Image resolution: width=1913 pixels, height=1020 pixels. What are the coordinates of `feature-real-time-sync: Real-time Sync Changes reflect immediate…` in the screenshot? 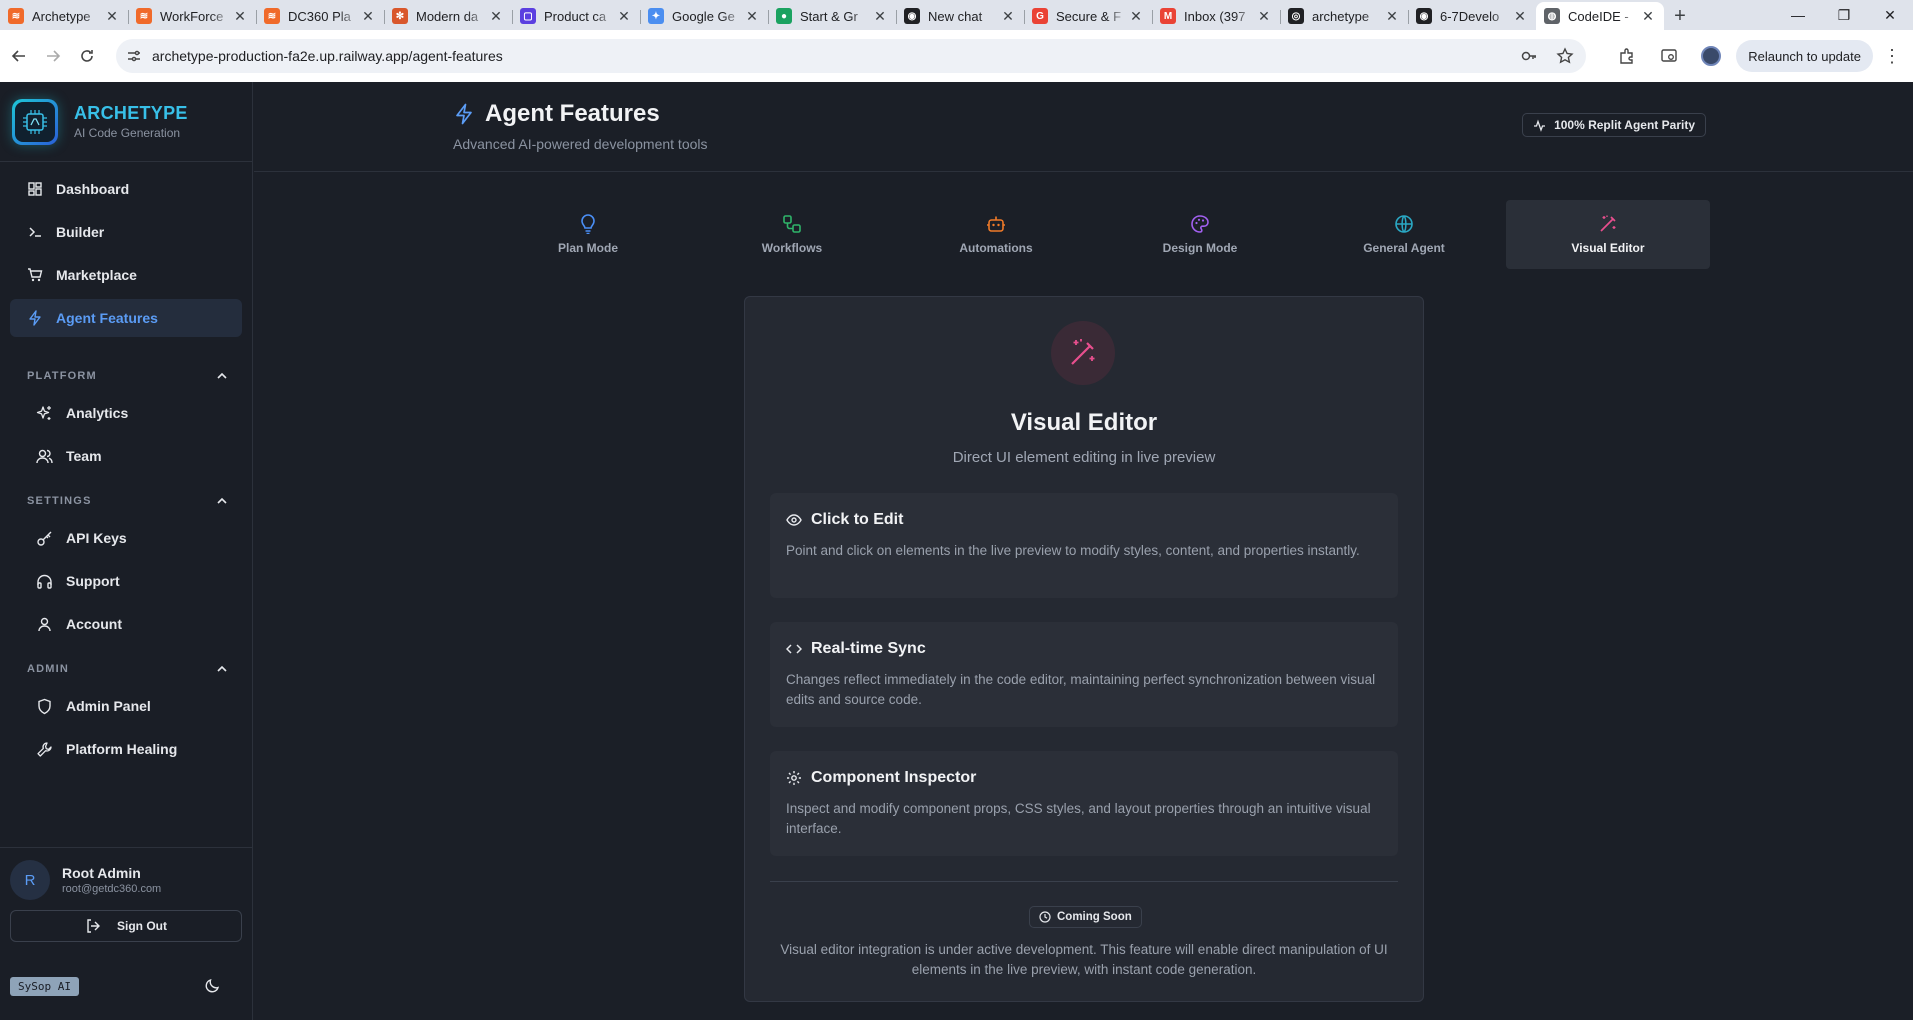 It's located at (1084, 674).